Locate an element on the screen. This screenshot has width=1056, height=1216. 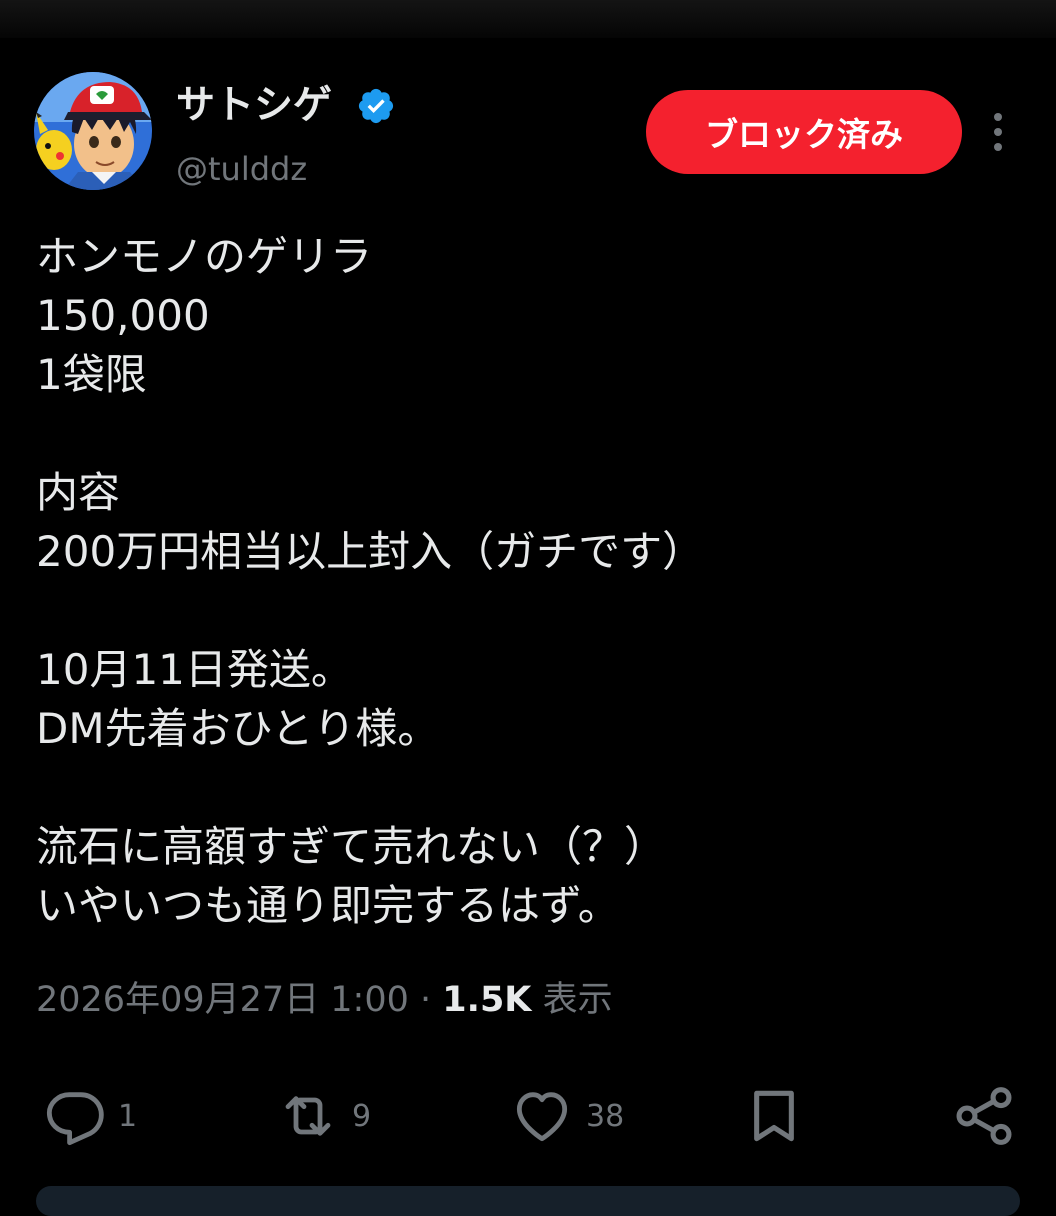
heart-icon is located at coordinates (542, 1117).